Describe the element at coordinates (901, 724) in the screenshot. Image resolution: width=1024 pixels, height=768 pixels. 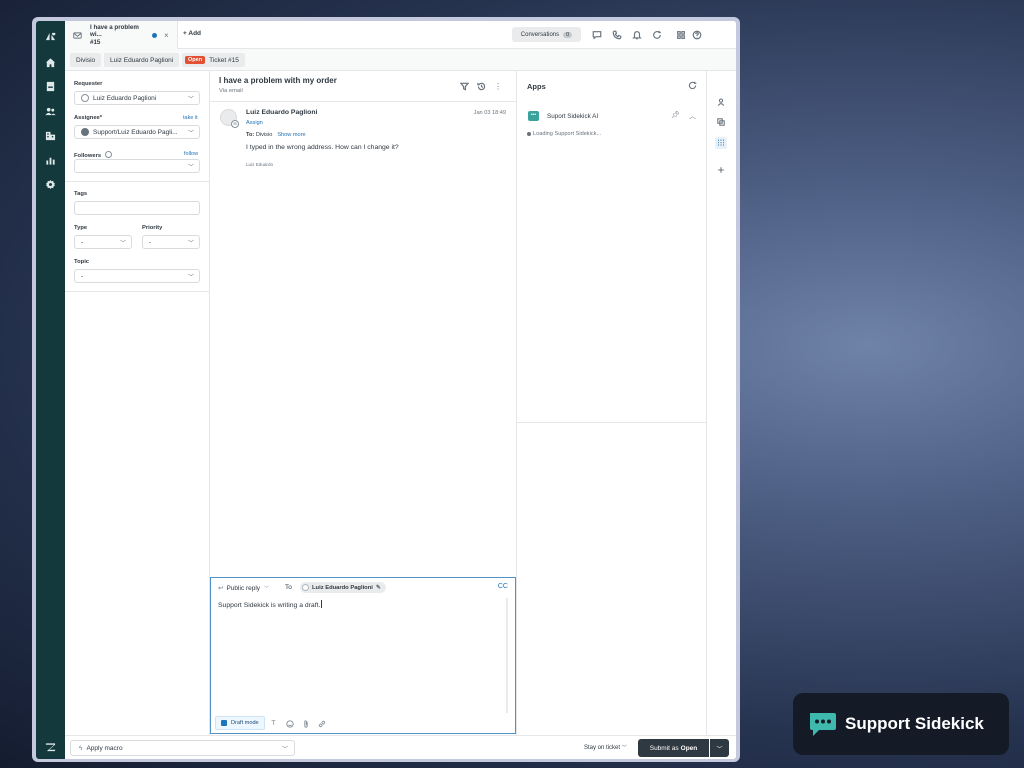
I see `support-sidekick-badge: Support Sidekick` at that location.